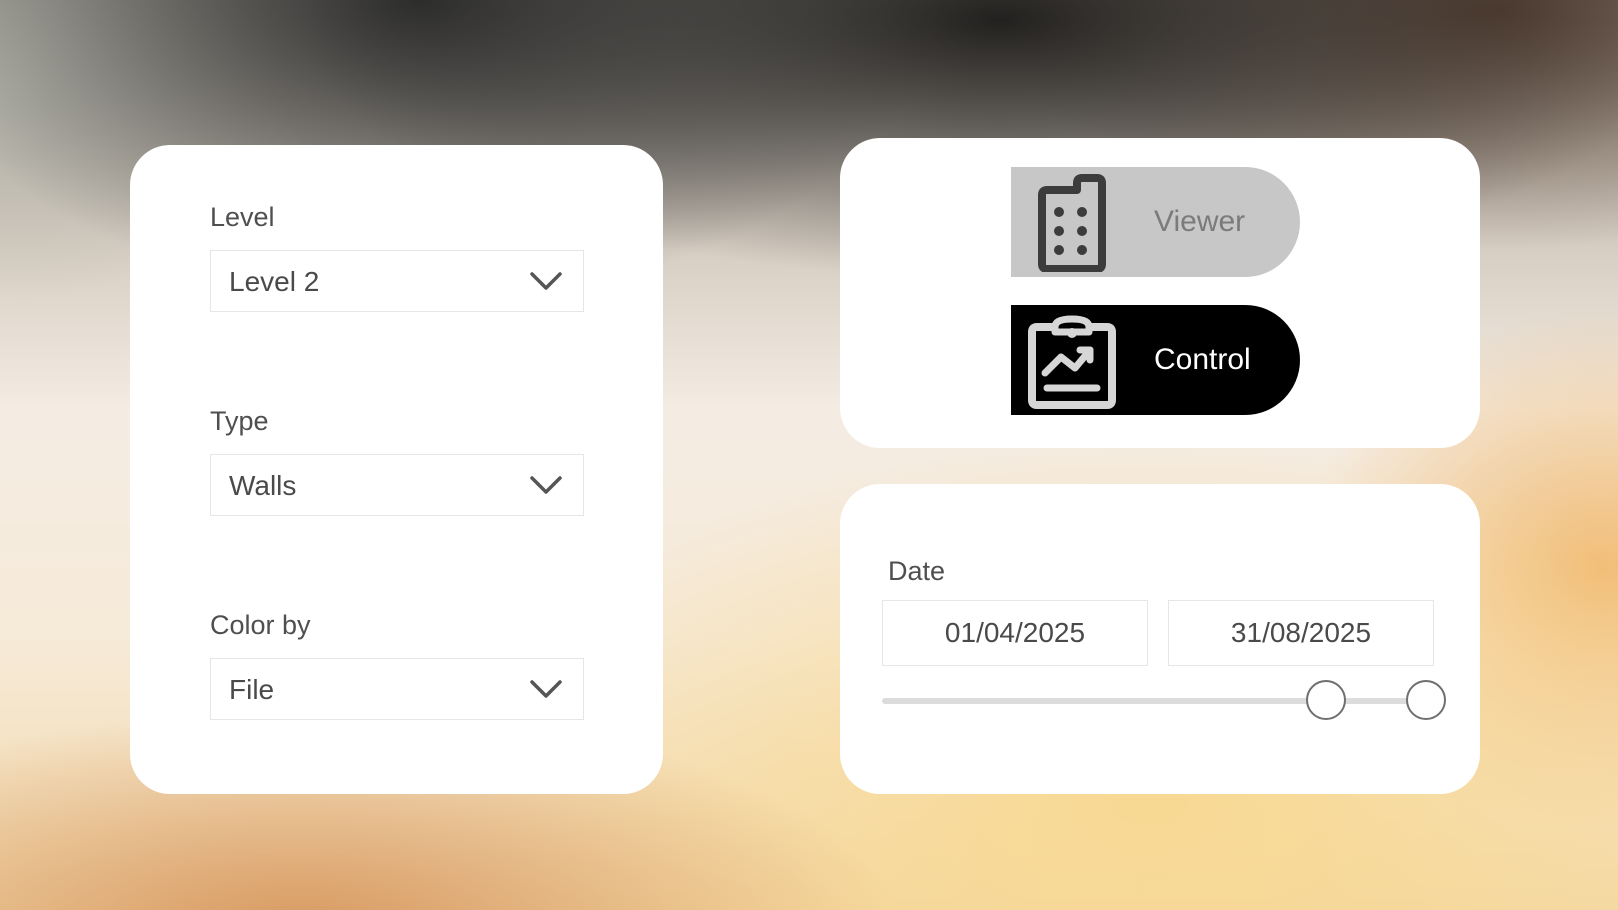  What do you see at coordinates (917, 571) in the screenshot?
I see `date-label: Date` at bounding box center [917, 571].